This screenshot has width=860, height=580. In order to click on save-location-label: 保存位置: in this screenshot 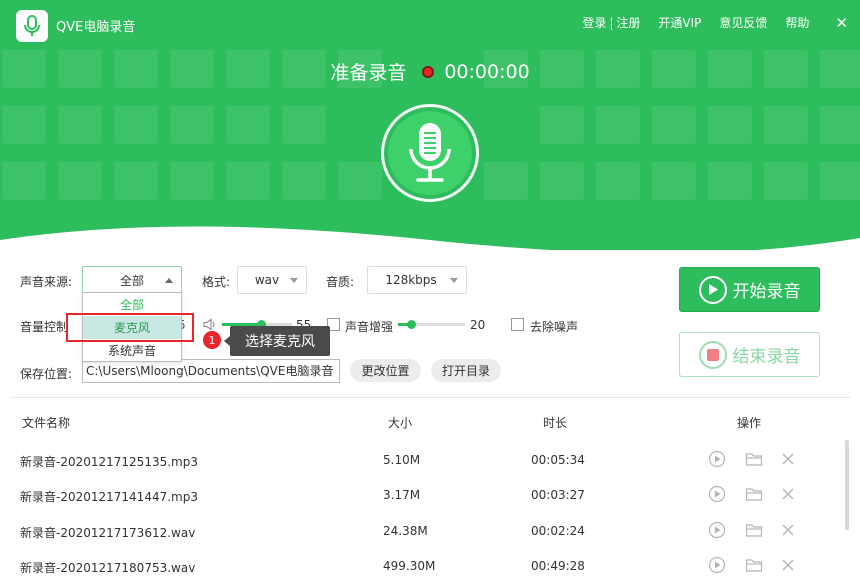, I will do `click(46, 374)`.